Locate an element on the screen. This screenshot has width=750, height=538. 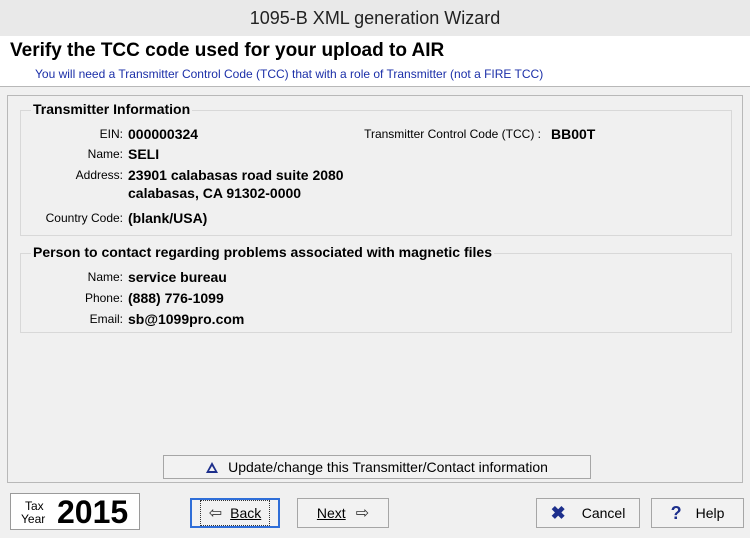
help-button: ? Help is located at coordinates (697, 513).